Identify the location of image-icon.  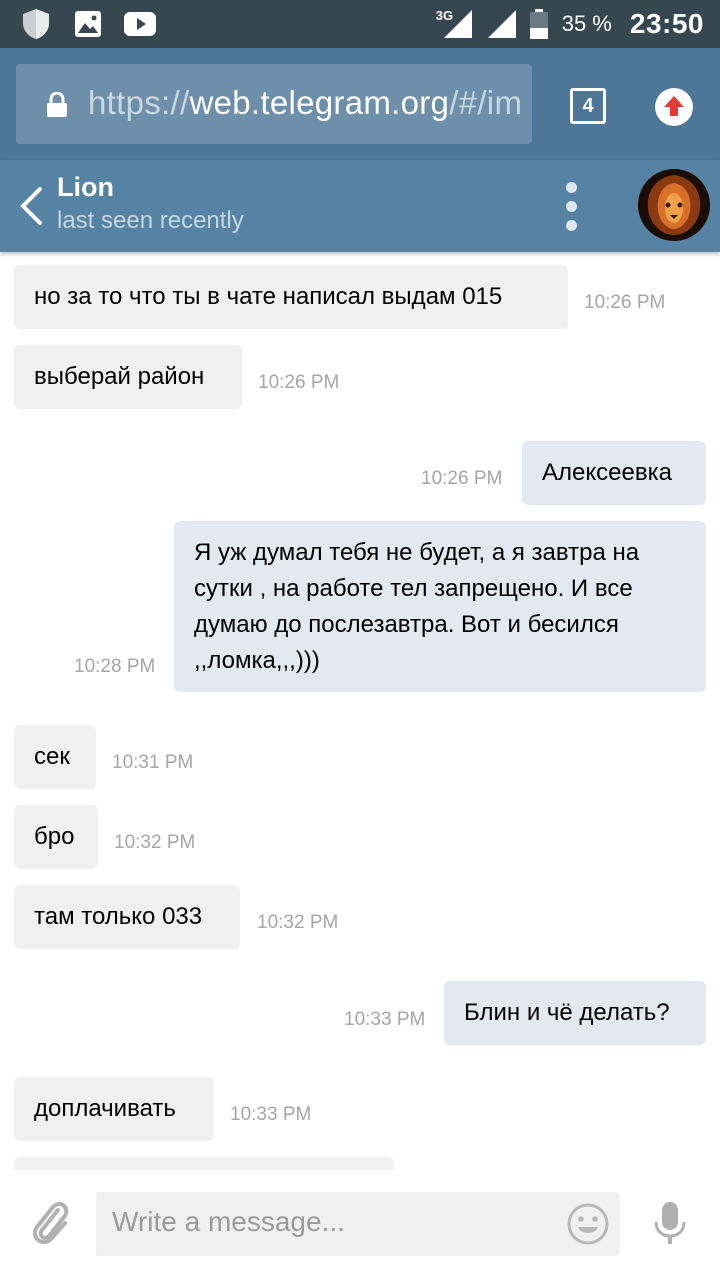
(88, 24).